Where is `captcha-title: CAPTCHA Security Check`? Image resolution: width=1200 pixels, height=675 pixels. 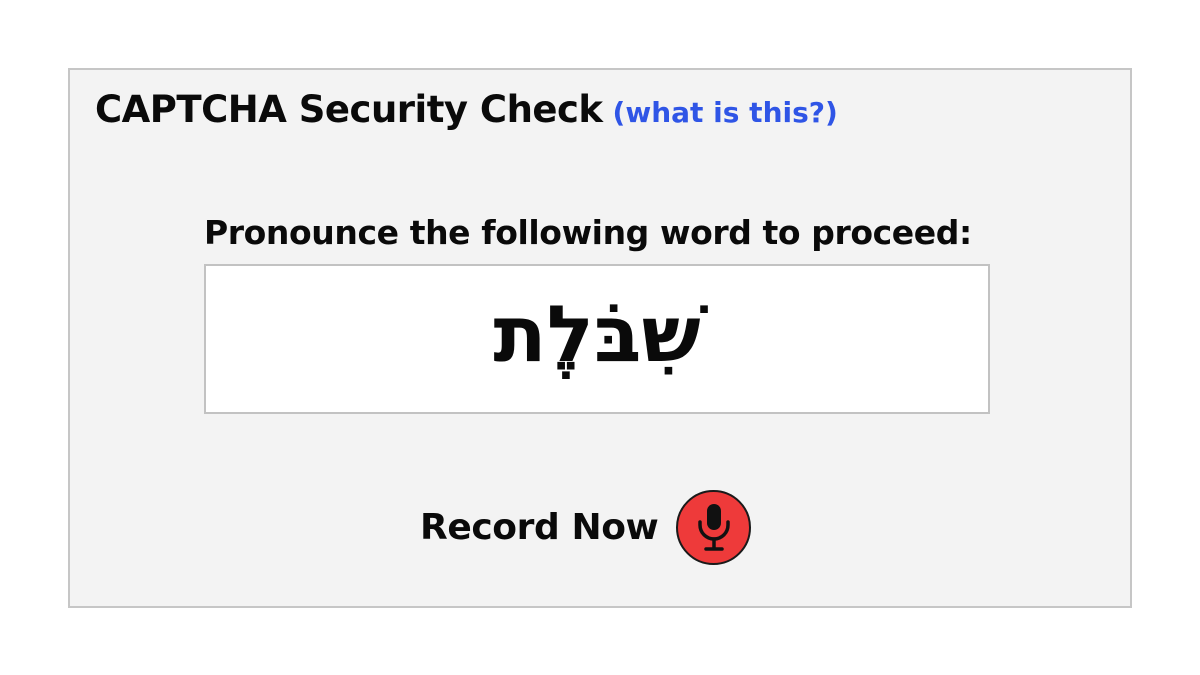
captcha-title: CAPTCHA Security Check is located at coordinates (349, 109).